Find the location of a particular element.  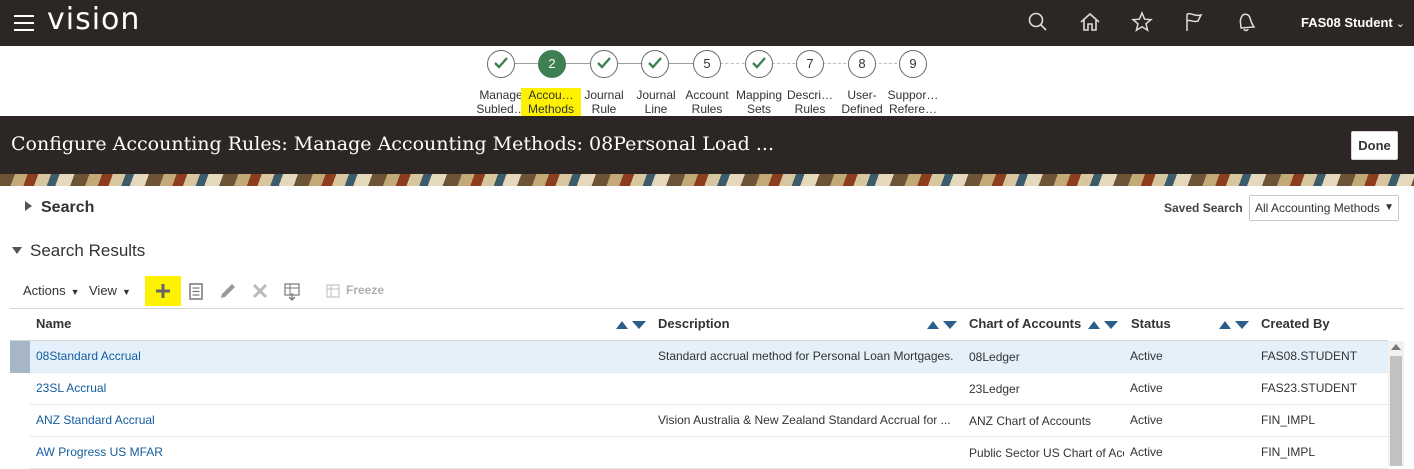

actions-label: Actions is located at coordinates (44, 290).